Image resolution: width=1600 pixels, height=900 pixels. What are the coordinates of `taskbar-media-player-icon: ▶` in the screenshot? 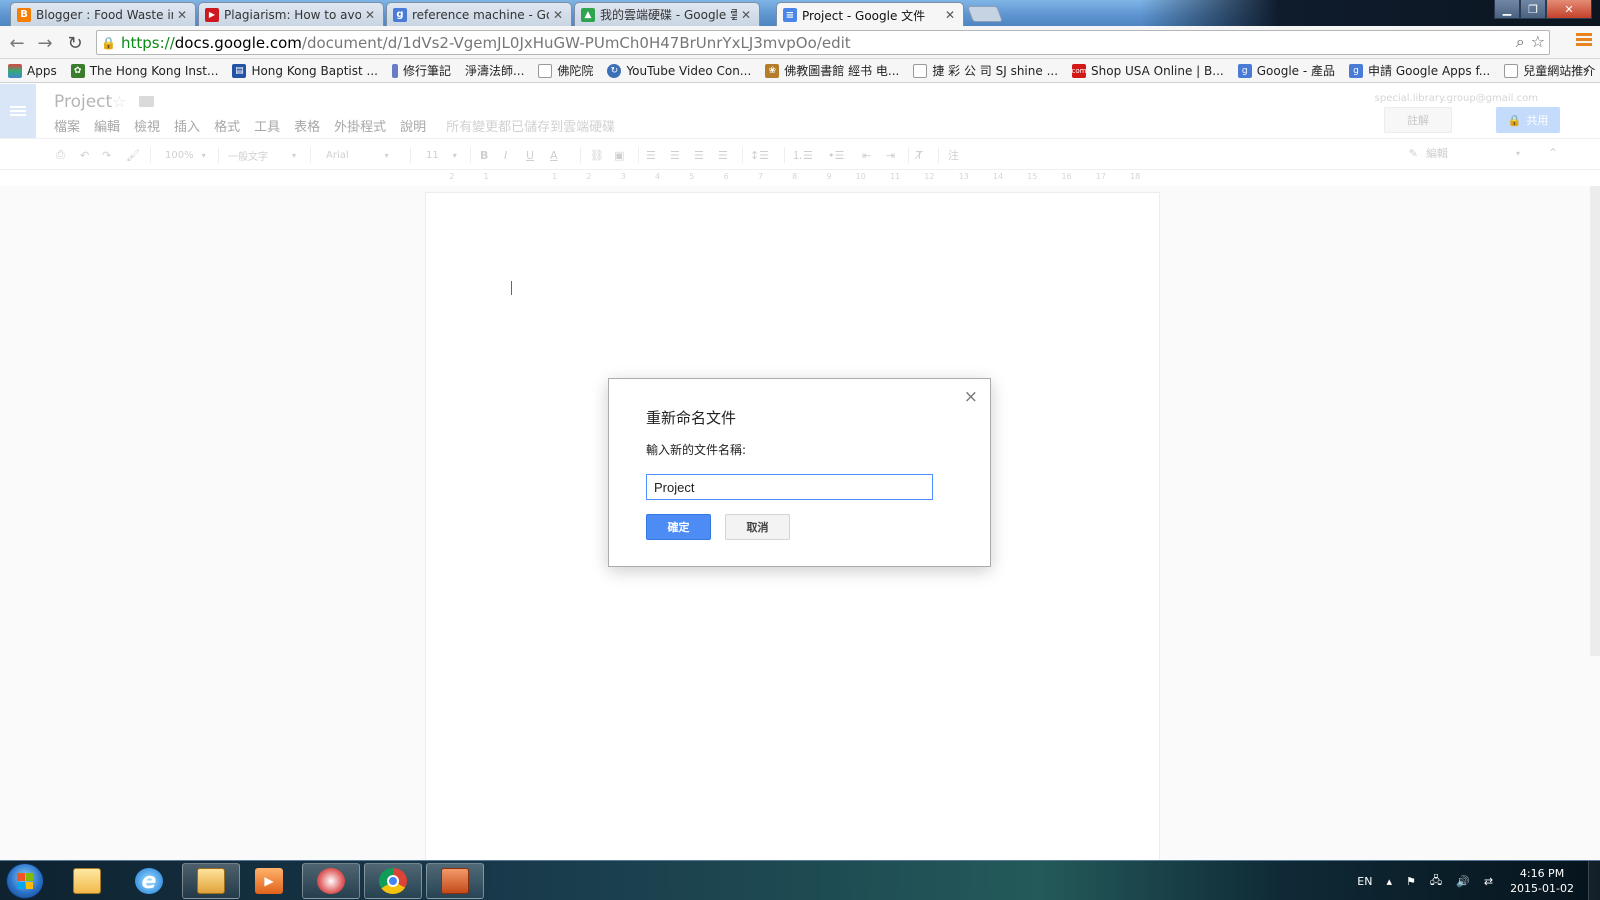 It's located at (269, 881).